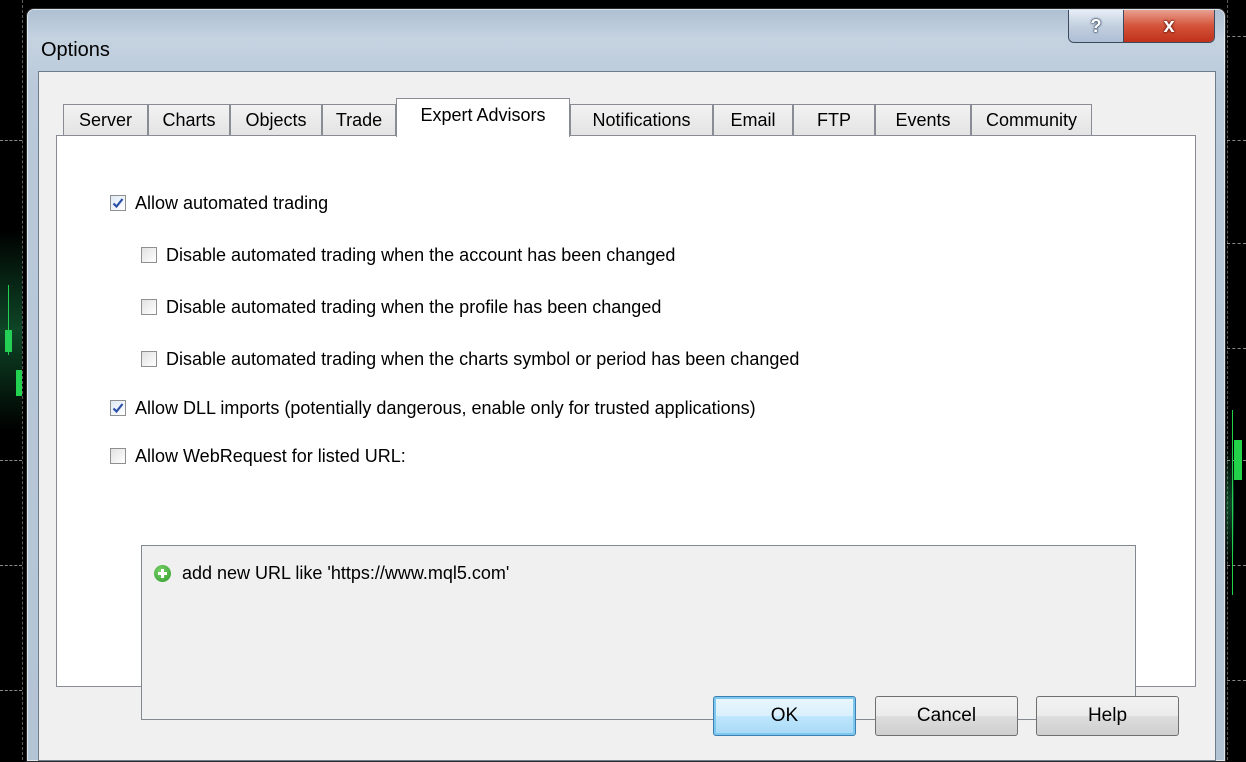 The width and height of the screenshot is (1246, 762). I want to click on tab-objects: Objects, so click(276, 120).